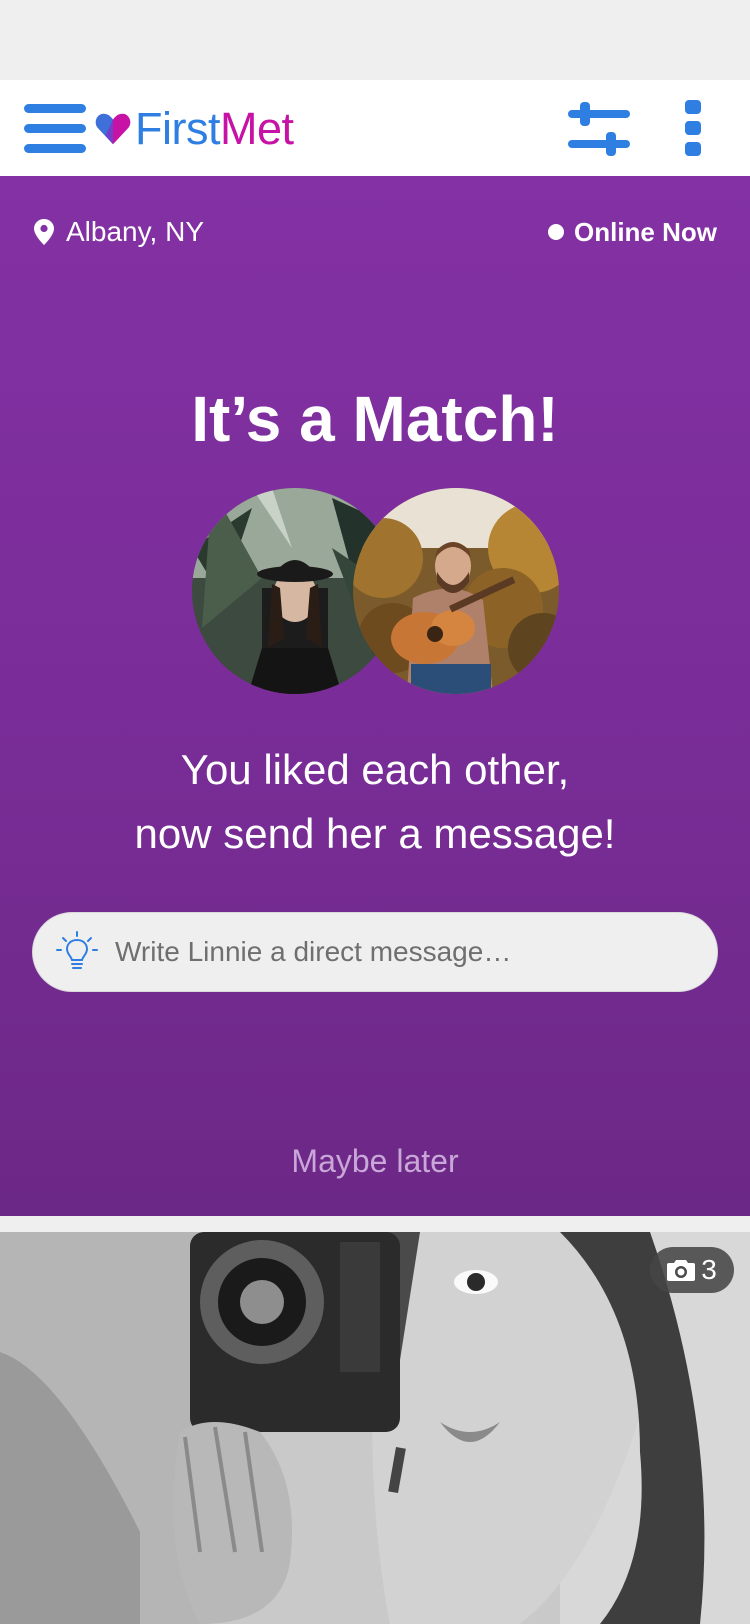 The image size is (750, 1624). What do you see at coordinates (256, 128) in the screenshot?
I see `brand-met: Met` at bounding box center [256, 128].